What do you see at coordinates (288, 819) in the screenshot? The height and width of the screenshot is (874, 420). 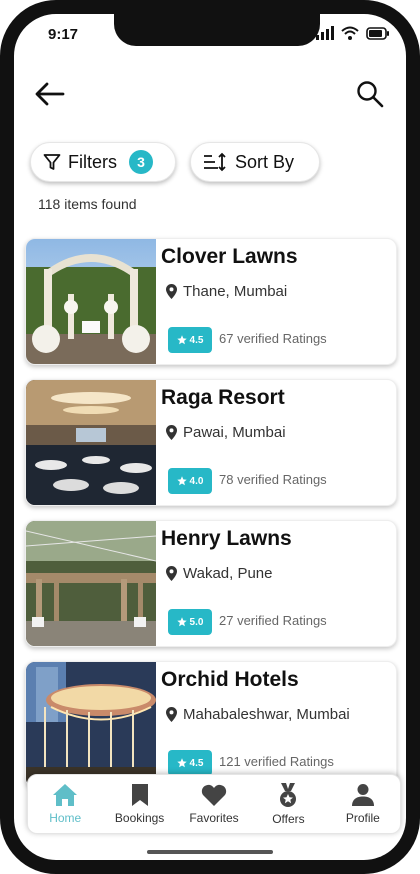 I see `nav-label: Offers` at bounding box center [288, 819].